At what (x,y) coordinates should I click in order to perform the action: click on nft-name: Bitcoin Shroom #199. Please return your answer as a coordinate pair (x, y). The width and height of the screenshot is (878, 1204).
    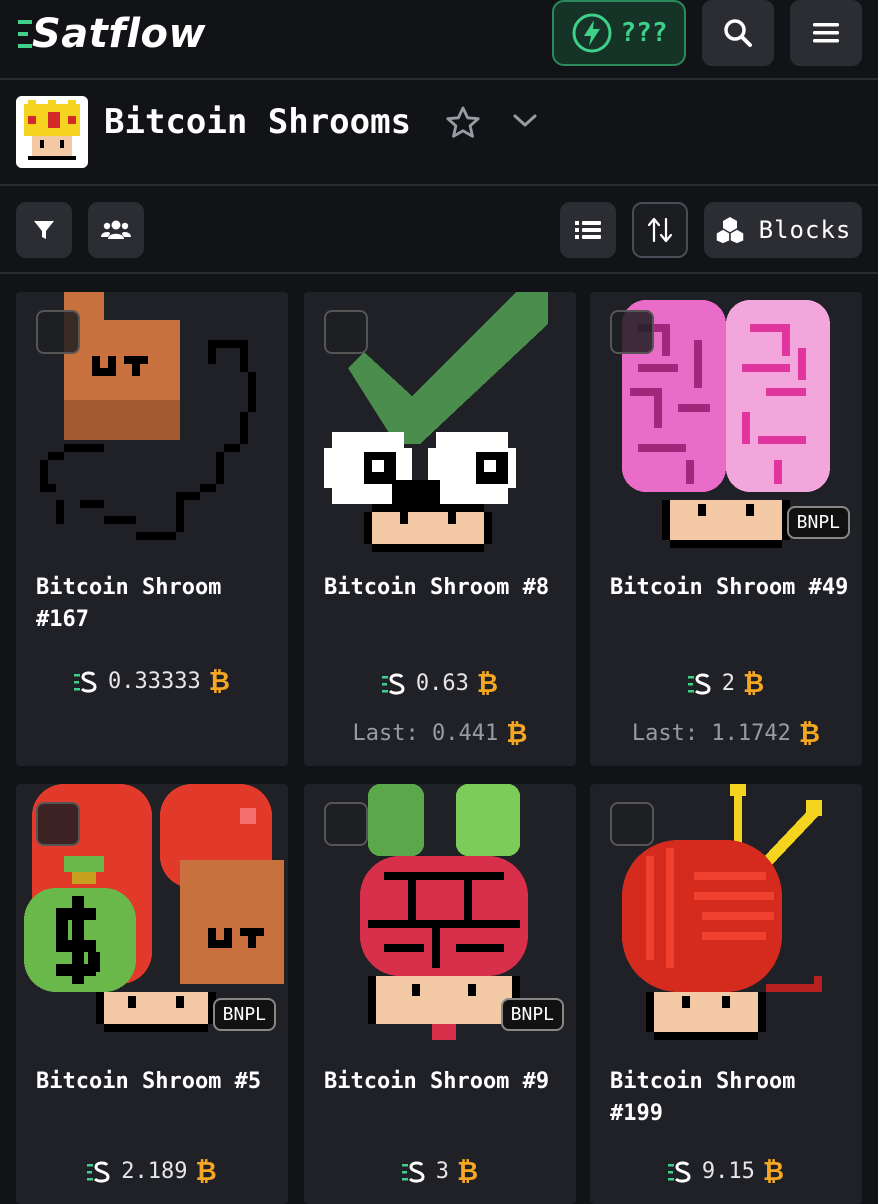
    Looking at the image, I should click on (703, 1097).